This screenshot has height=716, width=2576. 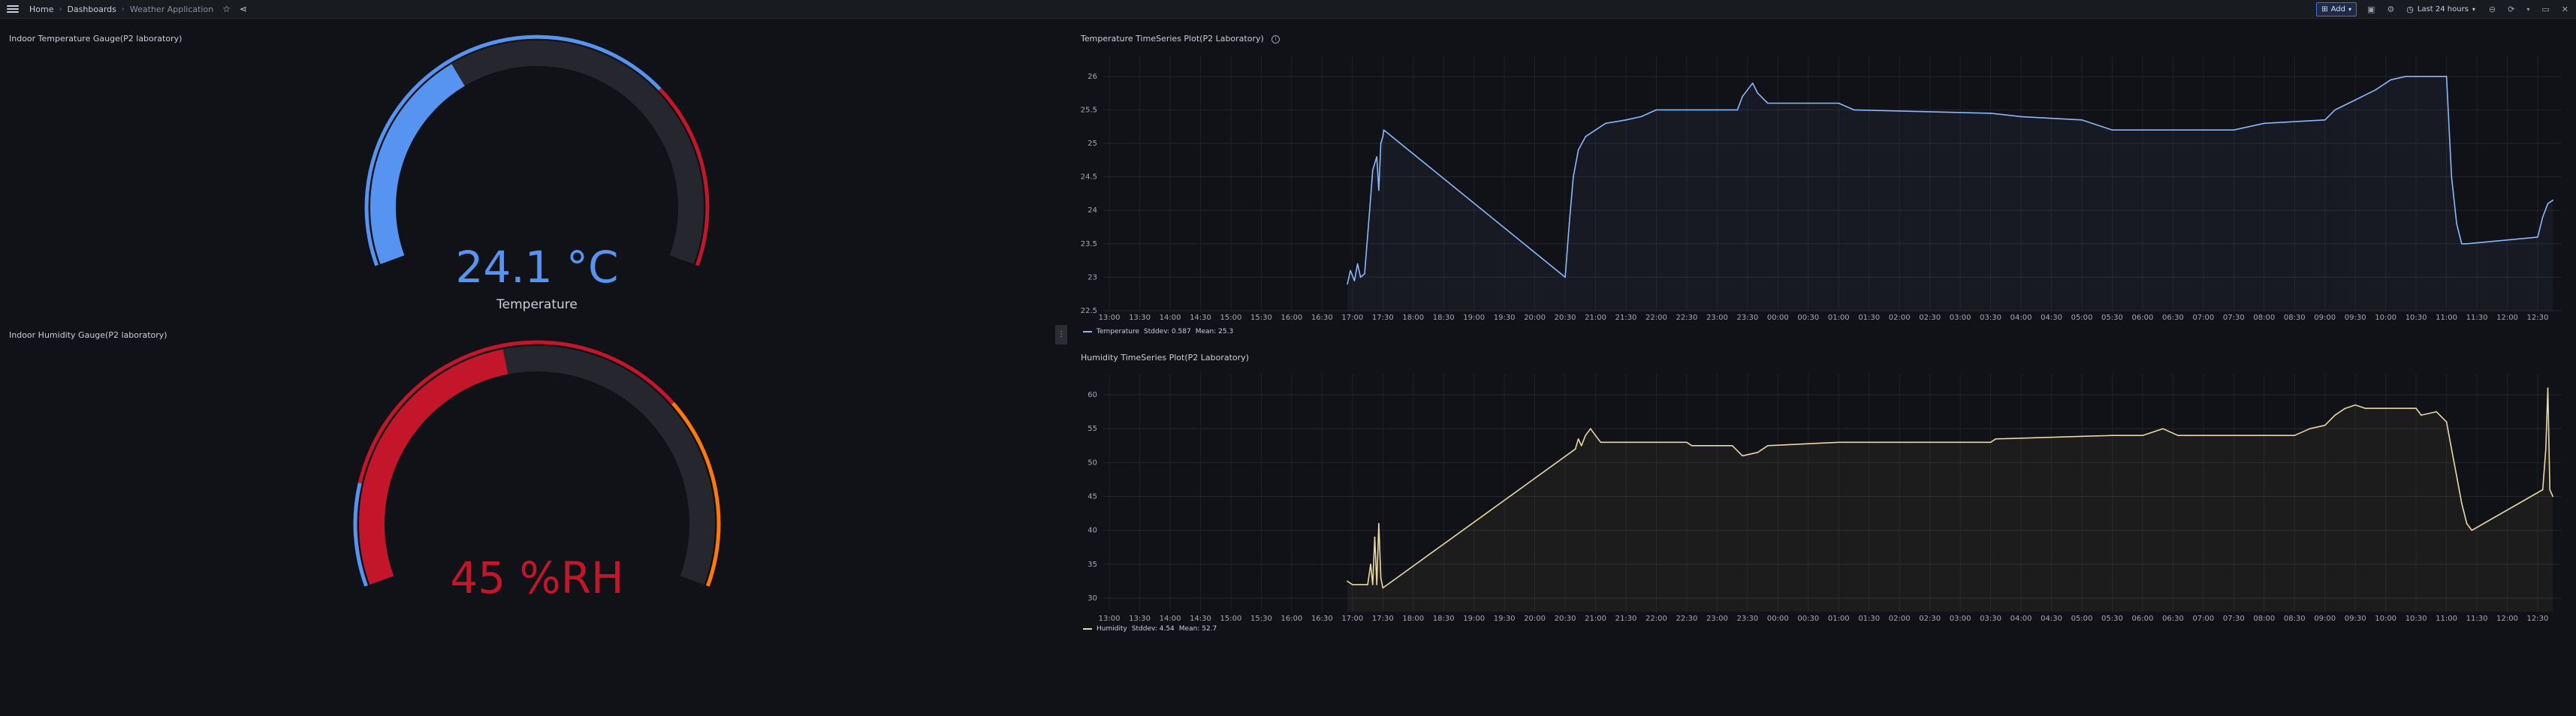 I want to click on info-icon: i, so click(x=1275, y=39).